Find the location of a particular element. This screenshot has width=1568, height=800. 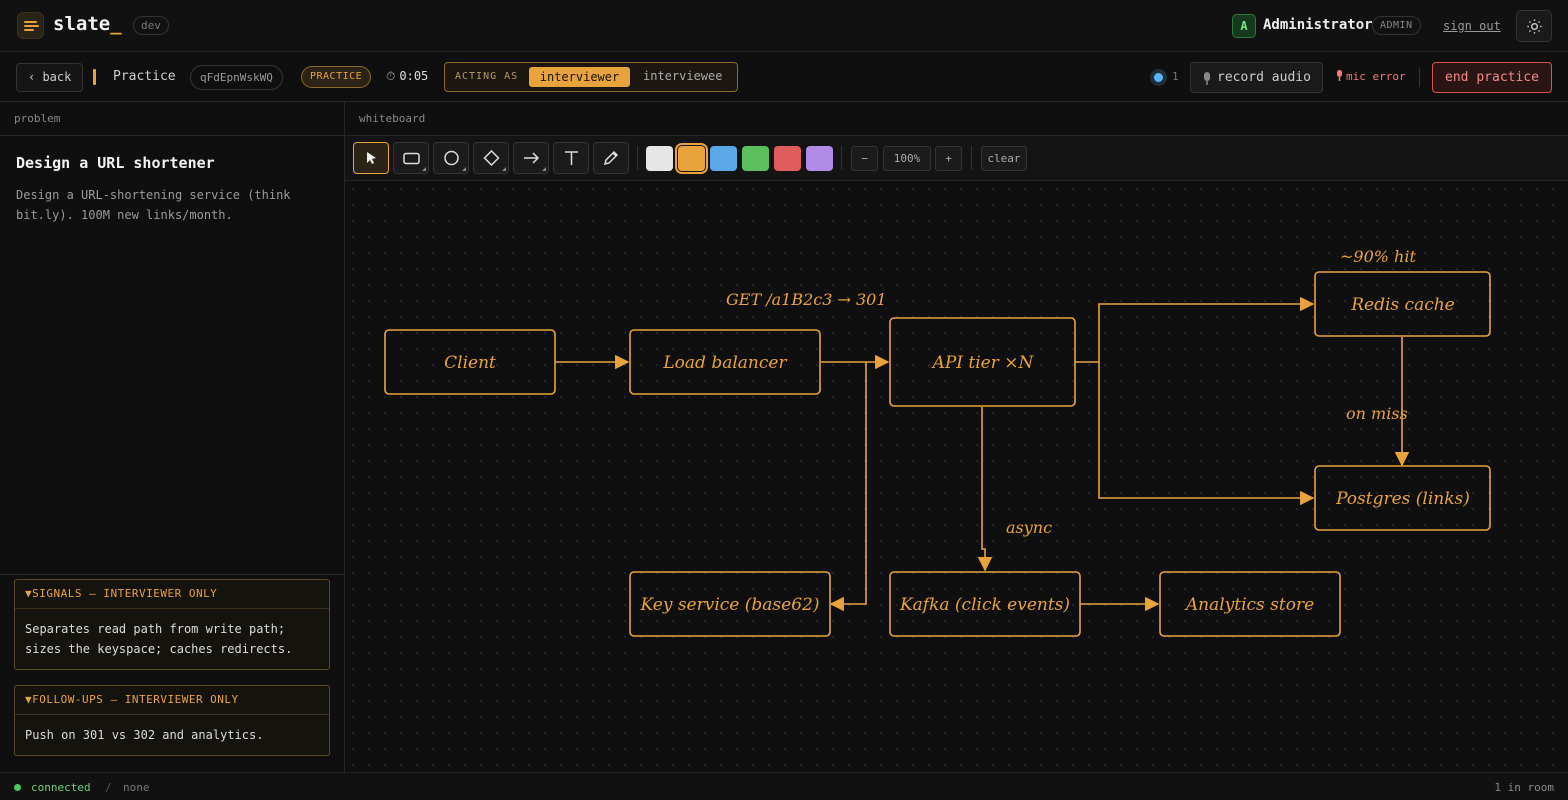

whiteboard-toolbar: − 100% + clear is located at coordinates (956, 158).